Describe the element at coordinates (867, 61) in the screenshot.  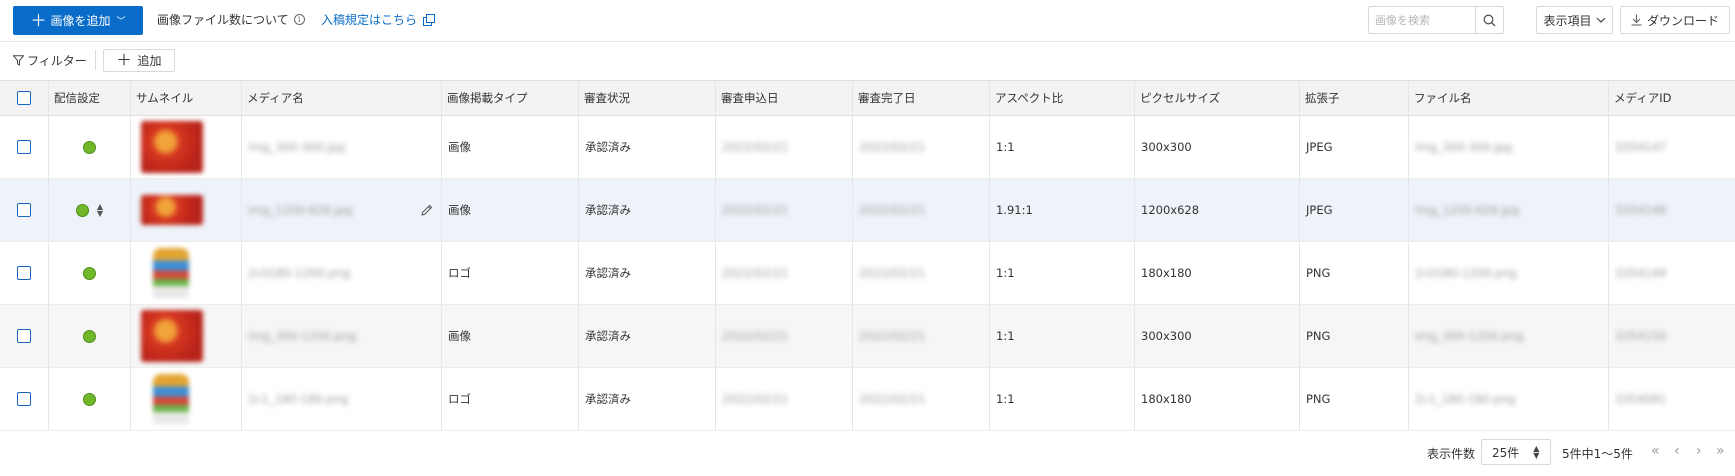
I see `filter-bar: フィルター ＋ 追加` at that location.